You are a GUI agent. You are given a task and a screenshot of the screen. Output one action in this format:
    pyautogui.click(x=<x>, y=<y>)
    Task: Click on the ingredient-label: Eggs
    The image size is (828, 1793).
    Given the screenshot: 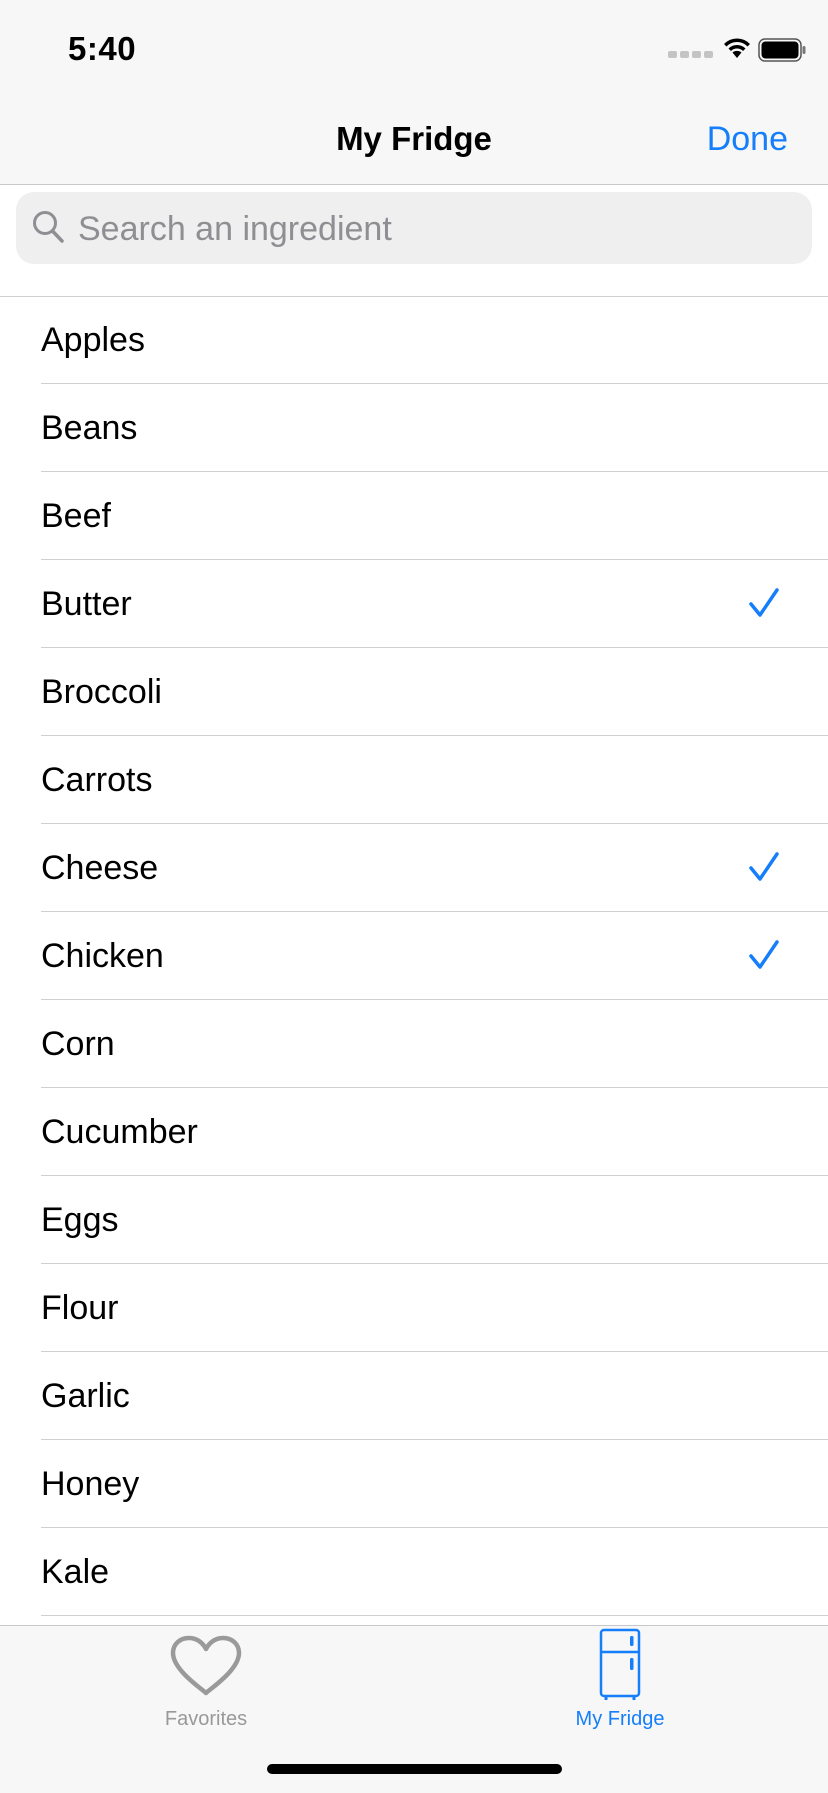 What is the action you would take?
    pyautogui.click(x=80, y=1220)
    